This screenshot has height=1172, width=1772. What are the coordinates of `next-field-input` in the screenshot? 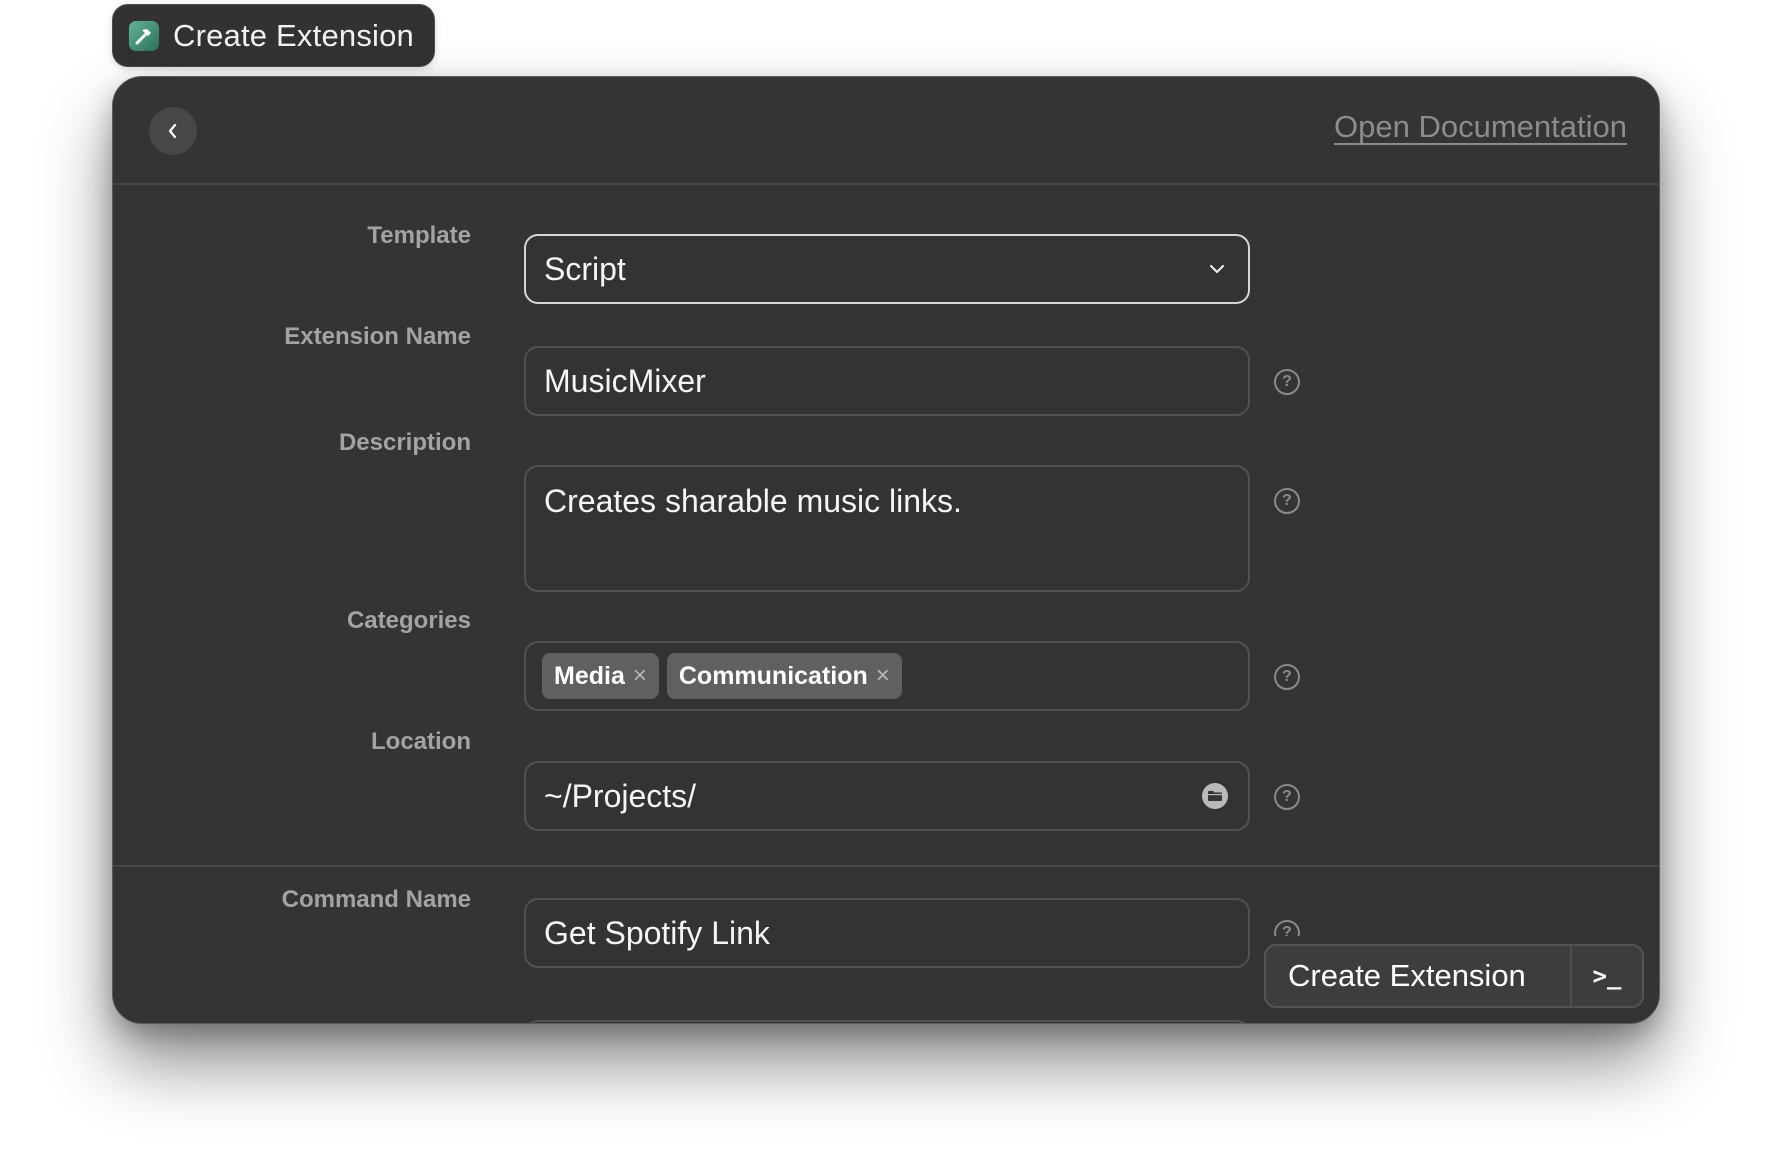 It's located at (887, 1021).